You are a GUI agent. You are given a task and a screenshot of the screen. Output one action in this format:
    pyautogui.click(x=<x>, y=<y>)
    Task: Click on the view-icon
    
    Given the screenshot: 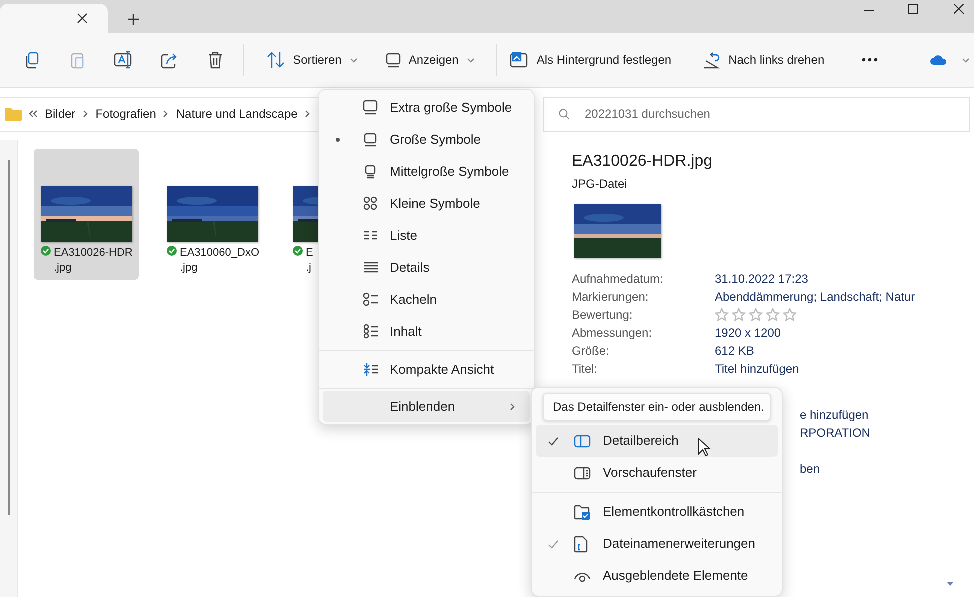 What is the action you would take?
    pyautogui.click(x=393, y=60)
    